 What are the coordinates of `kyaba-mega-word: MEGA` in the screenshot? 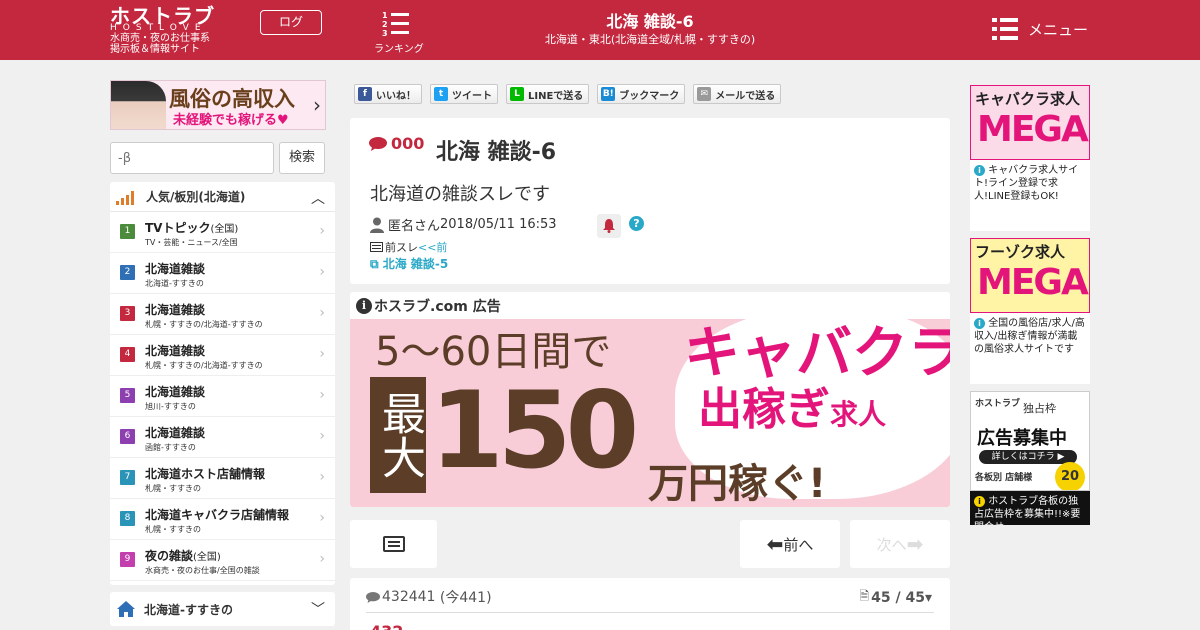 It's located at (1033, 129).